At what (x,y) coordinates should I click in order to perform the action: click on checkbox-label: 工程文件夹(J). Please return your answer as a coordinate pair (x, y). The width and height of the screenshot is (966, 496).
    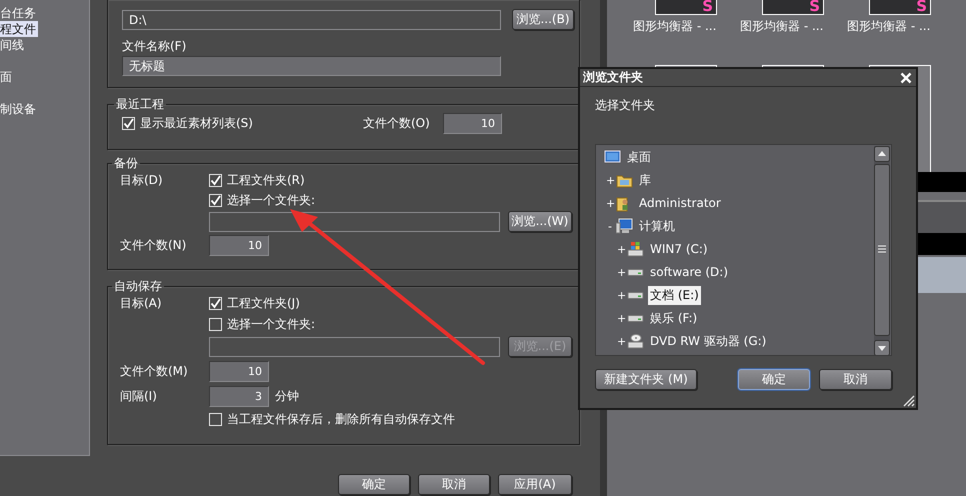
    Looking at the image, I should click on (263, 303).